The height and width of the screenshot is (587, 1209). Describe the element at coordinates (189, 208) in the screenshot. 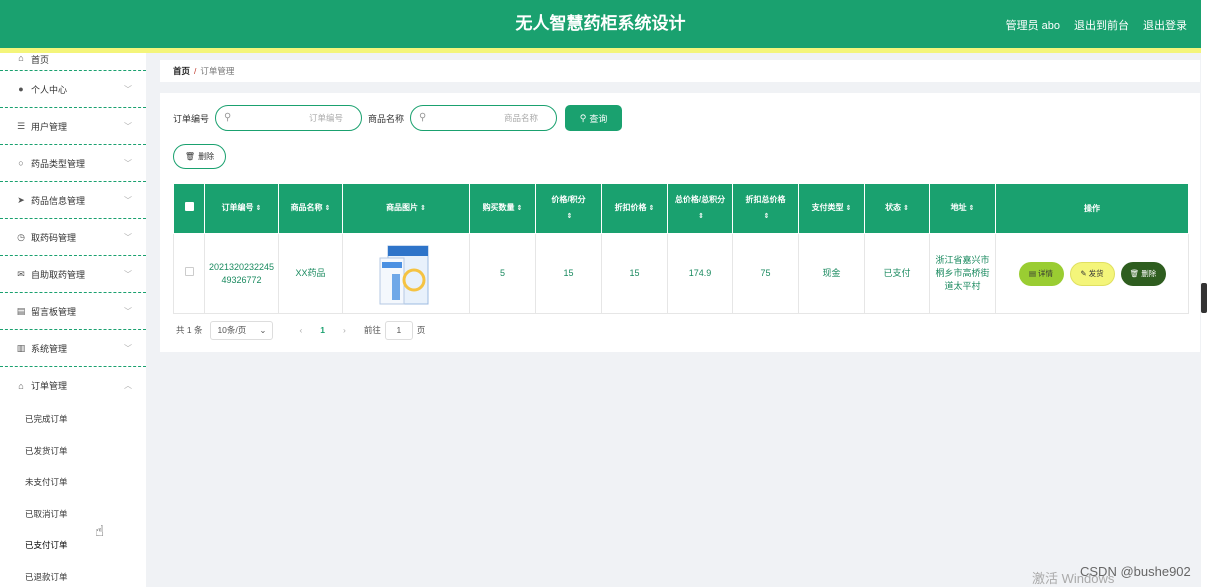

I see `select-all-checkbox` at that location.